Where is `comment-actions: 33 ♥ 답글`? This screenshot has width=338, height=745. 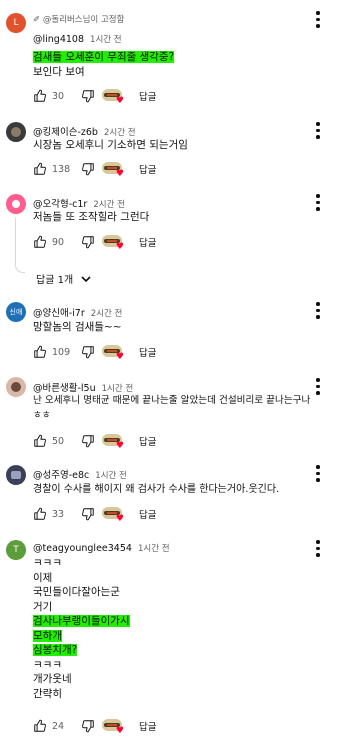
comment-actions: 33 ♥ 답글 is located at coordinates (94, 515).